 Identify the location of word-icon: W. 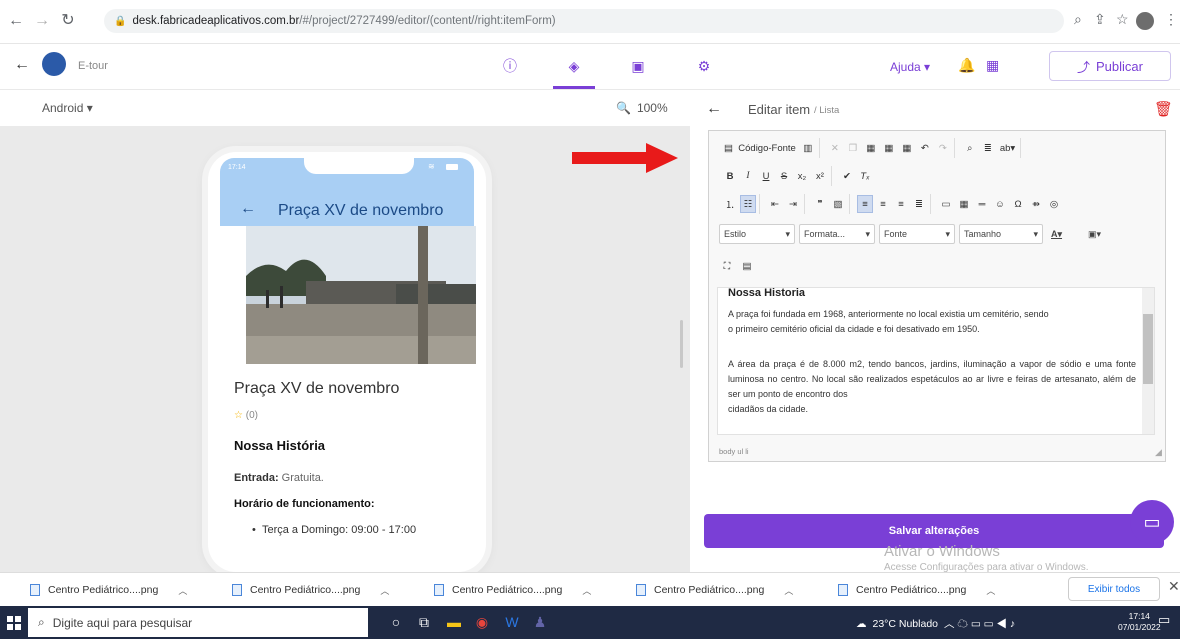
(512, 622).